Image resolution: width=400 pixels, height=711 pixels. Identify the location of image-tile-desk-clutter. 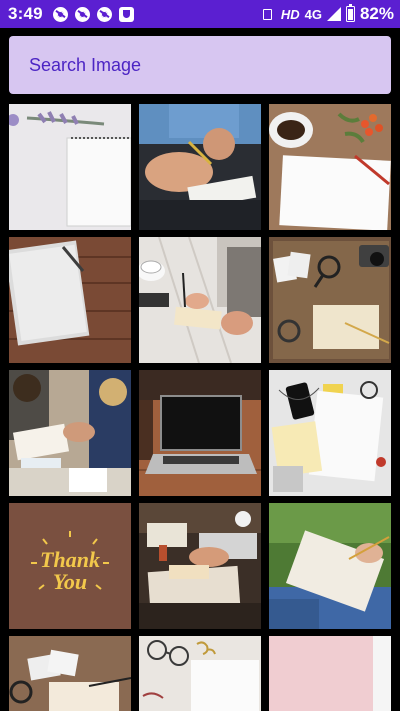
(200, 566).